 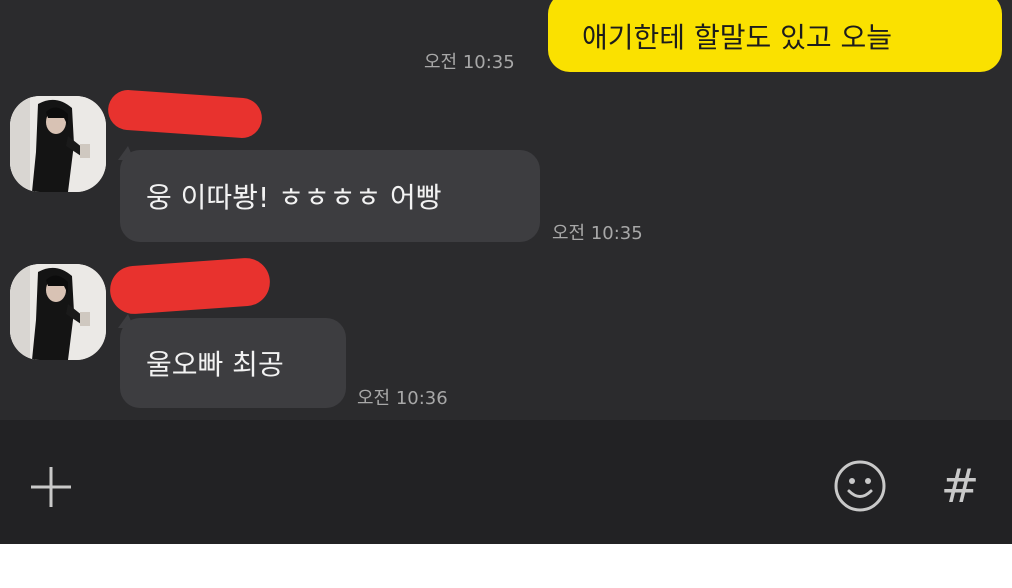 I want to click on message-text: 웅 이따봥! ㅎㅎㅎㅎ 어빵, so click(x=294, y=197).